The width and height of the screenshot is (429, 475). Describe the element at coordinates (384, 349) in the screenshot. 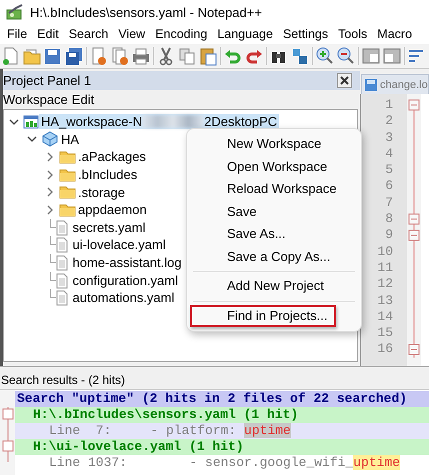

I see `line-number: 16` at that location.